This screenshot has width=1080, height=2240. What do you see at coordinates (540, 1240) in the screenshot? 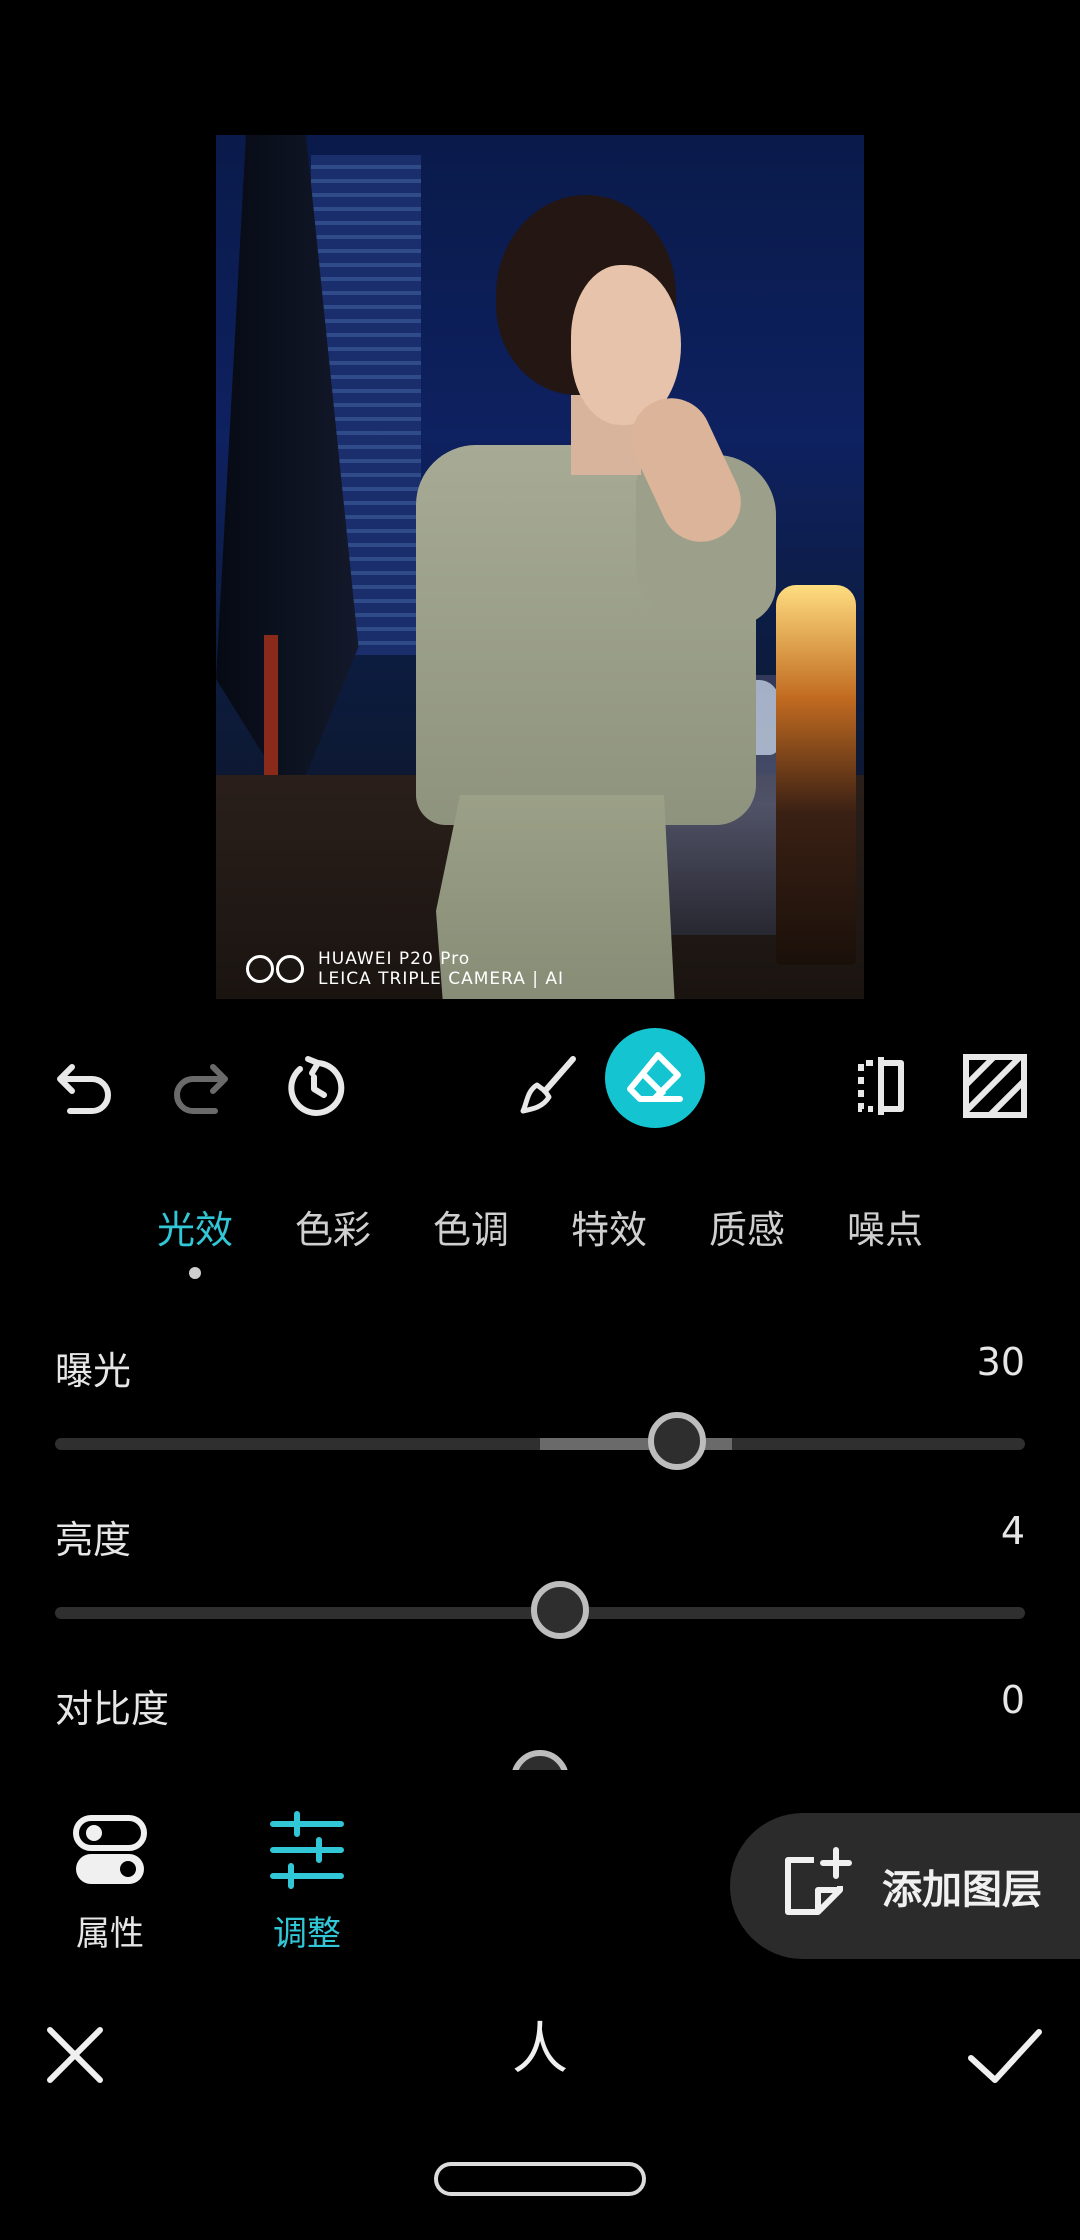
I see `adjust-tabs: 光效 色彩 色调 特效 质感 噪点` at bounding box center [540, 1240].